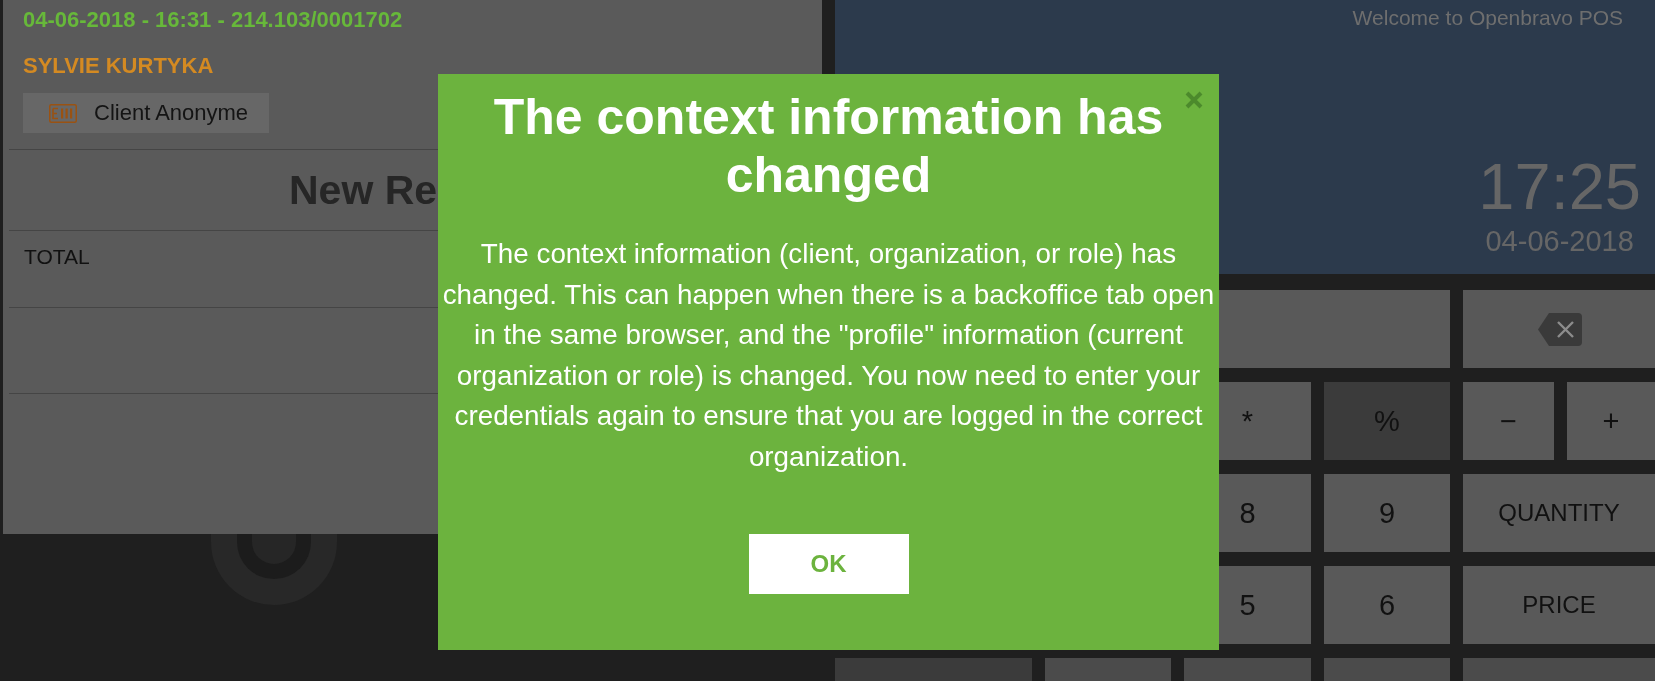 The image size is (1655, 681). I want to click on receipt-info: 04-06-2018 - 16:31 - 214.103/0001702, so click(213, 20).